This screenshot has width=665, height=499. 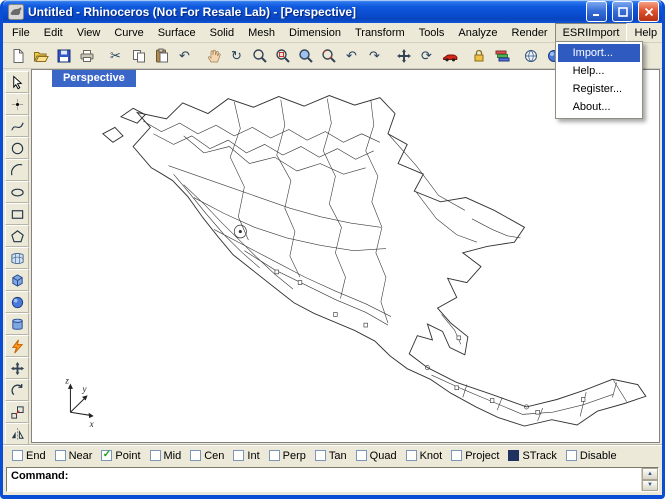 What do you see at coordinates (213, 55) in the screenshot?
I see `pan-view-icon` at bounding box center [213, 55].